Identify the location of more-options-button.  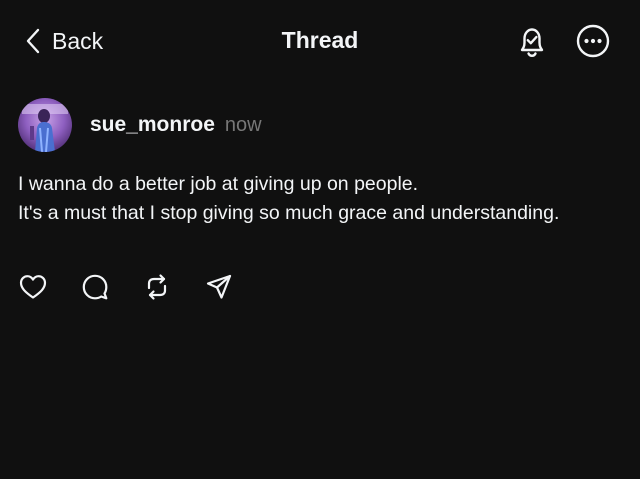
(593, 41).